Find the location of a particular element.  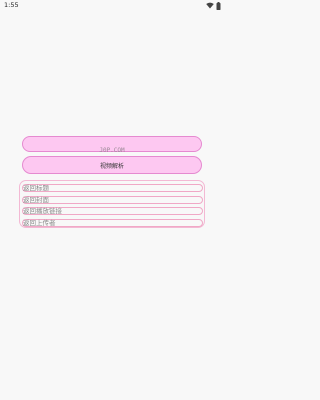

status-icons is located at coordinates (213, 5).